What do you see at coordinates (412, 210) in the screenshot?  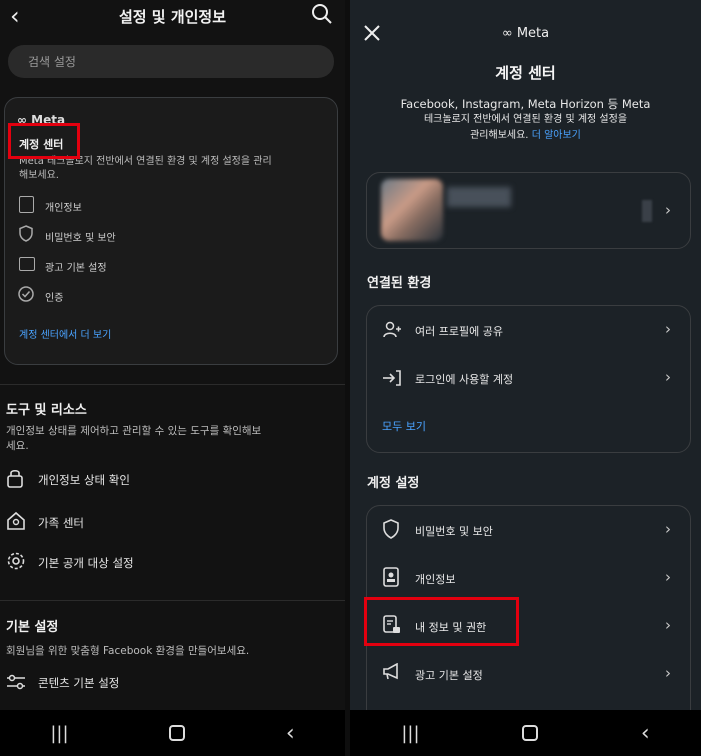 I see `avatar` at bounding box center [412, 210].